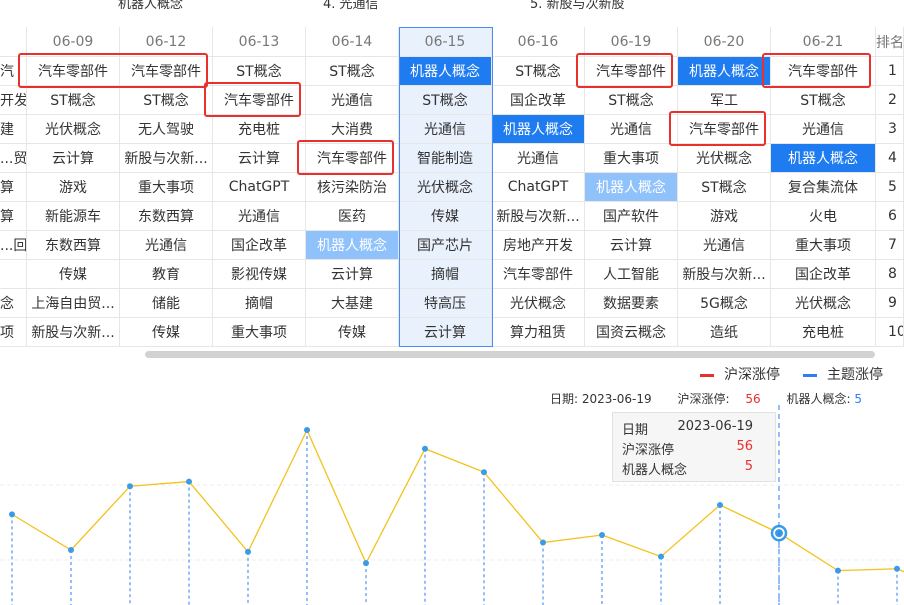 The height and width of the screenshot is (605, 904). Describe the element at coordinates (823, 42) in the screenshot. I see `column-header-06-21: 06-21` at that location.